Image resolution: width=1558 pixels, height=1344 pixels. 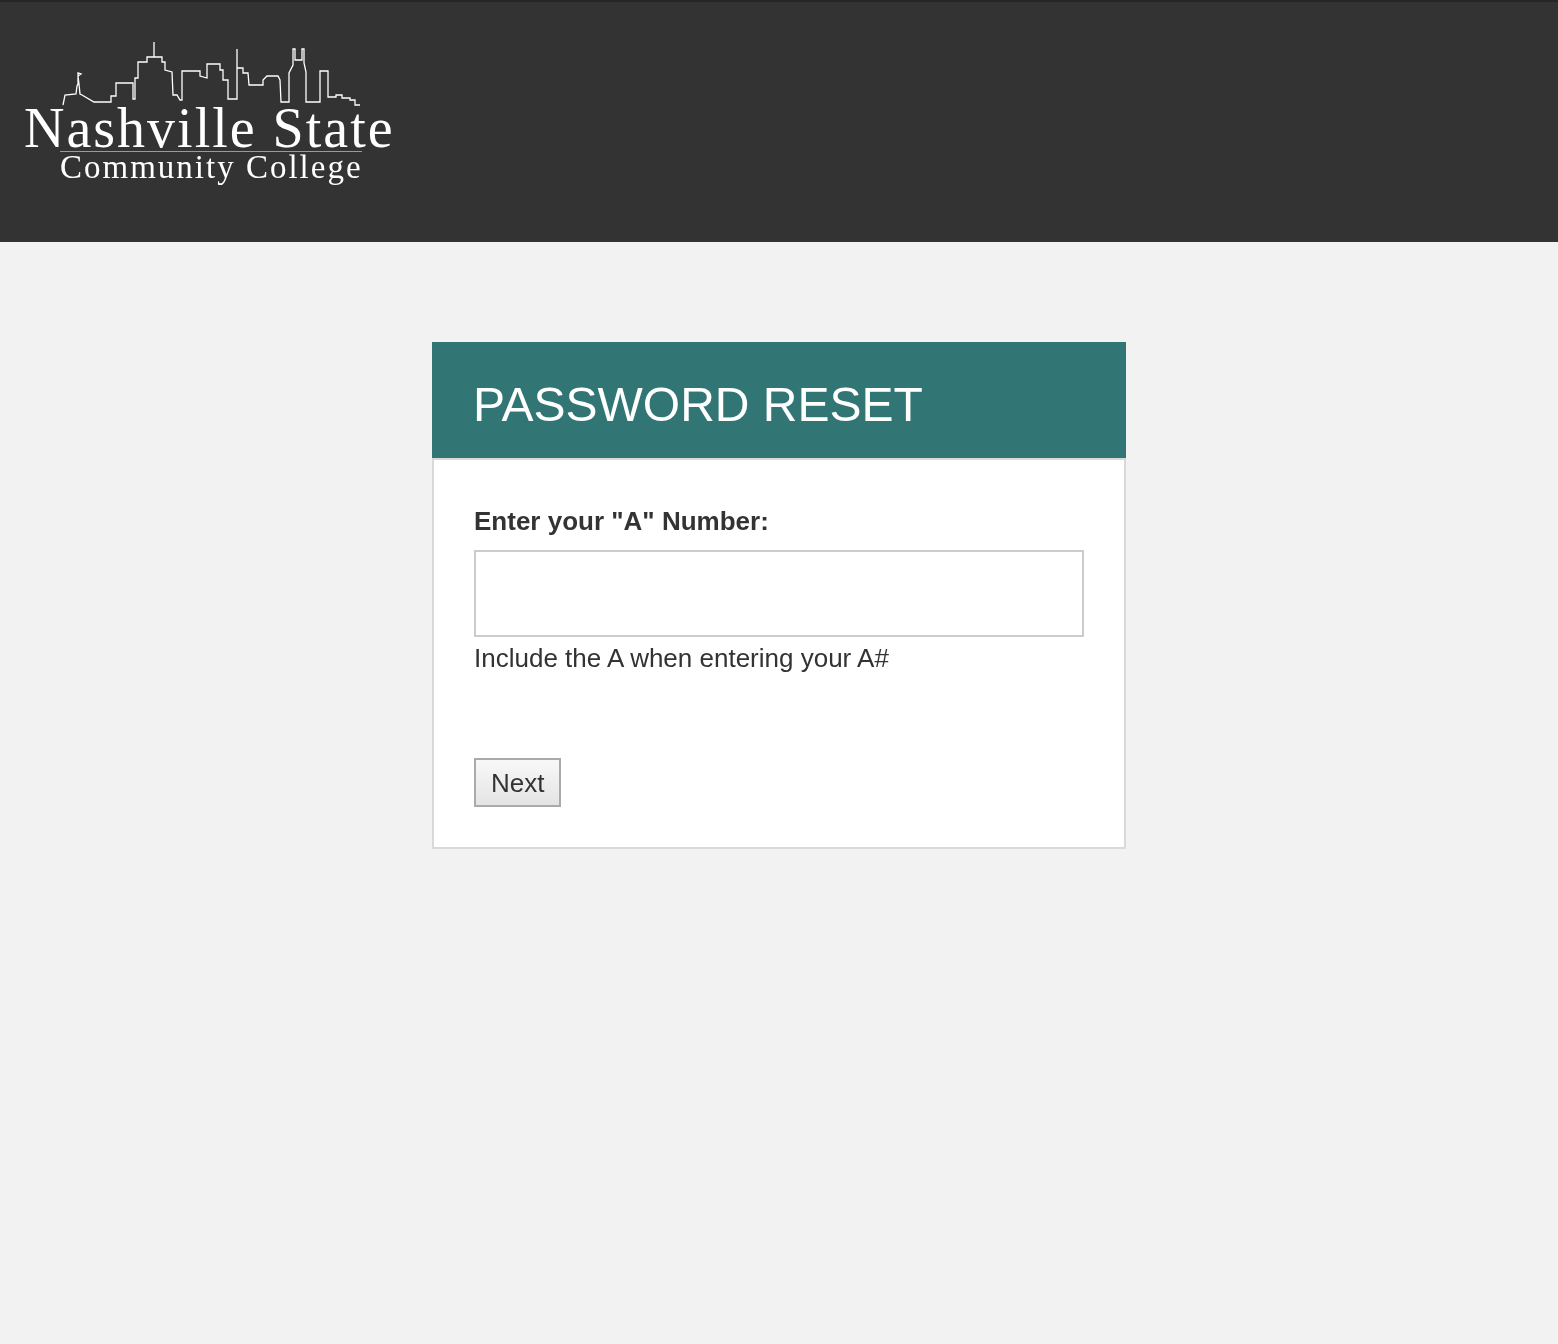 What do you see at coordinates (698, 405) in the screenshot?
I see `card-title: PASSWORD RESET` at bounding box center [698, 405].